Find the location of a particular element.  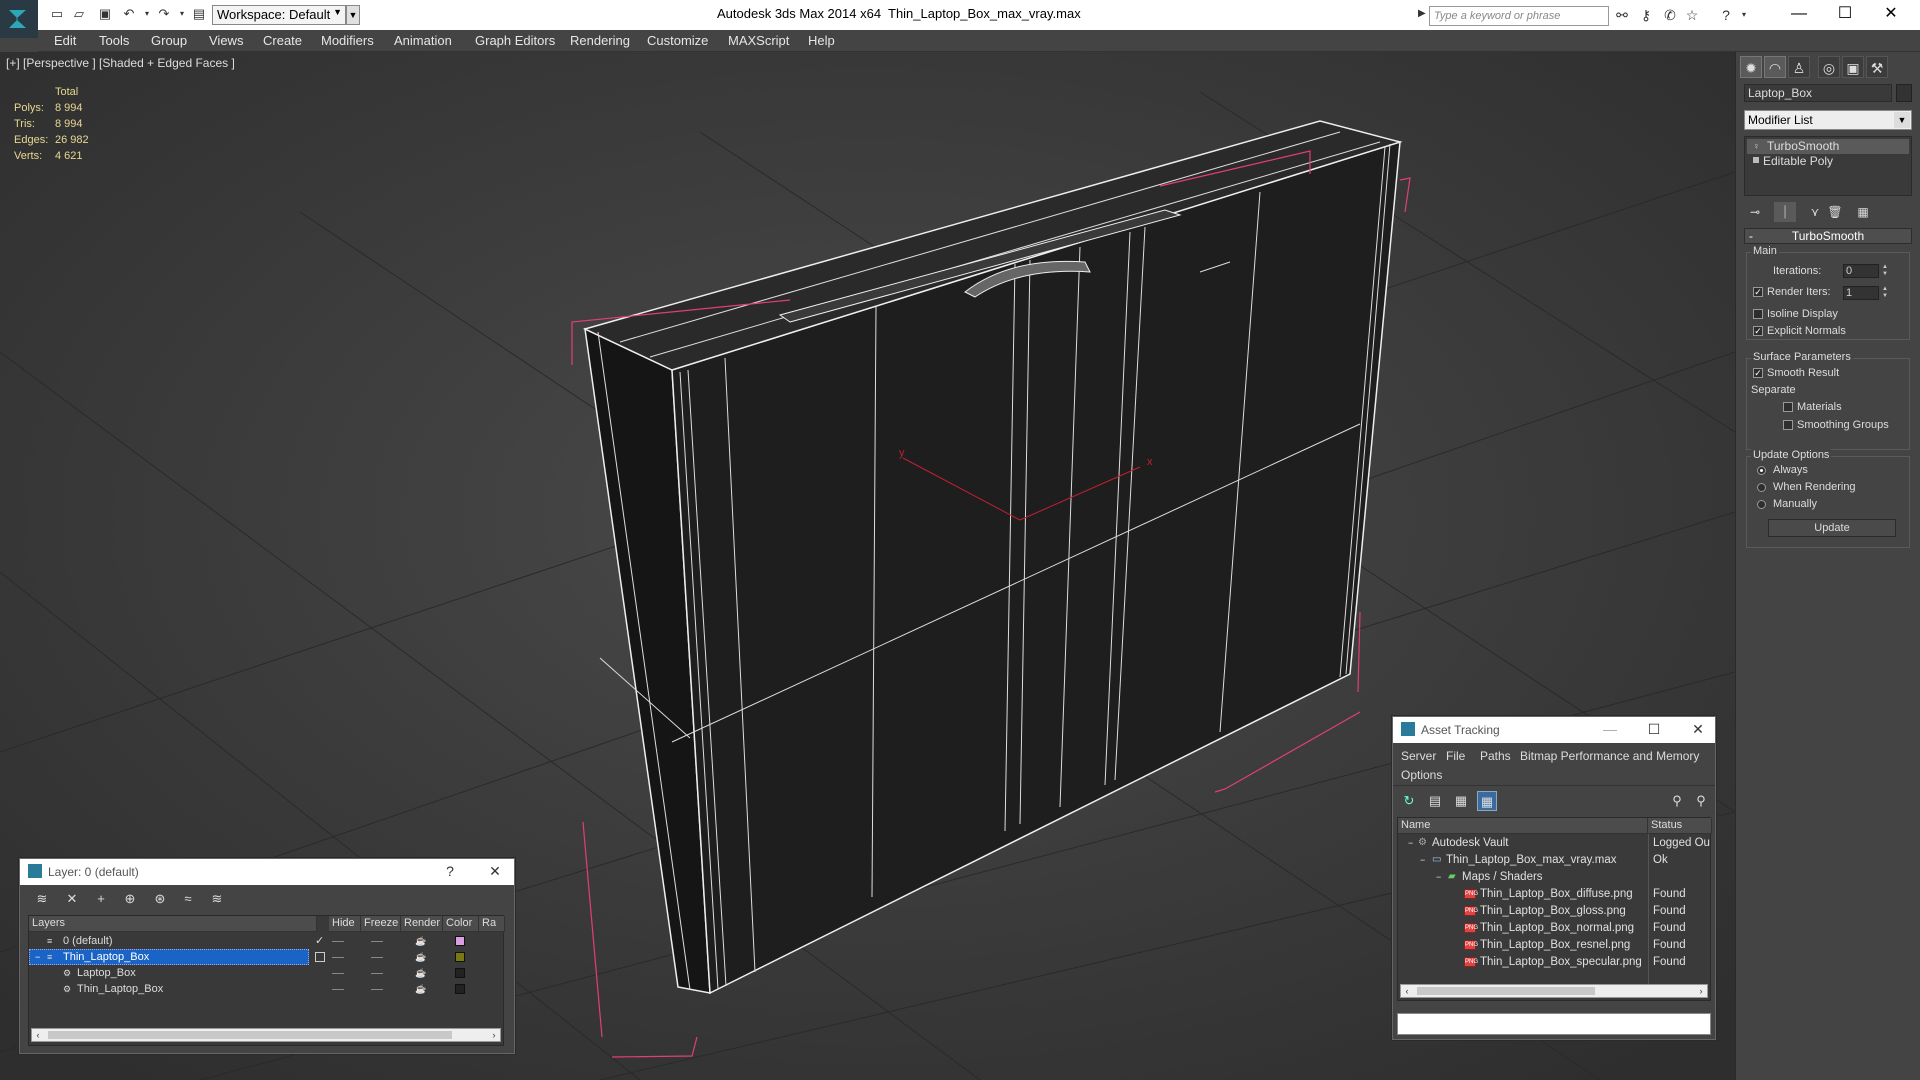

col-hide: Hide is located at coordinates (345, 924).